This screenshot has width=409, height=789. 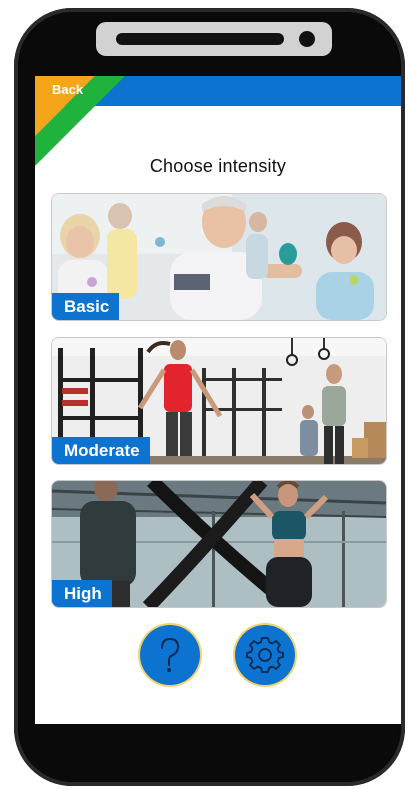 I want to click on help-button, so click(x=170, y=655).